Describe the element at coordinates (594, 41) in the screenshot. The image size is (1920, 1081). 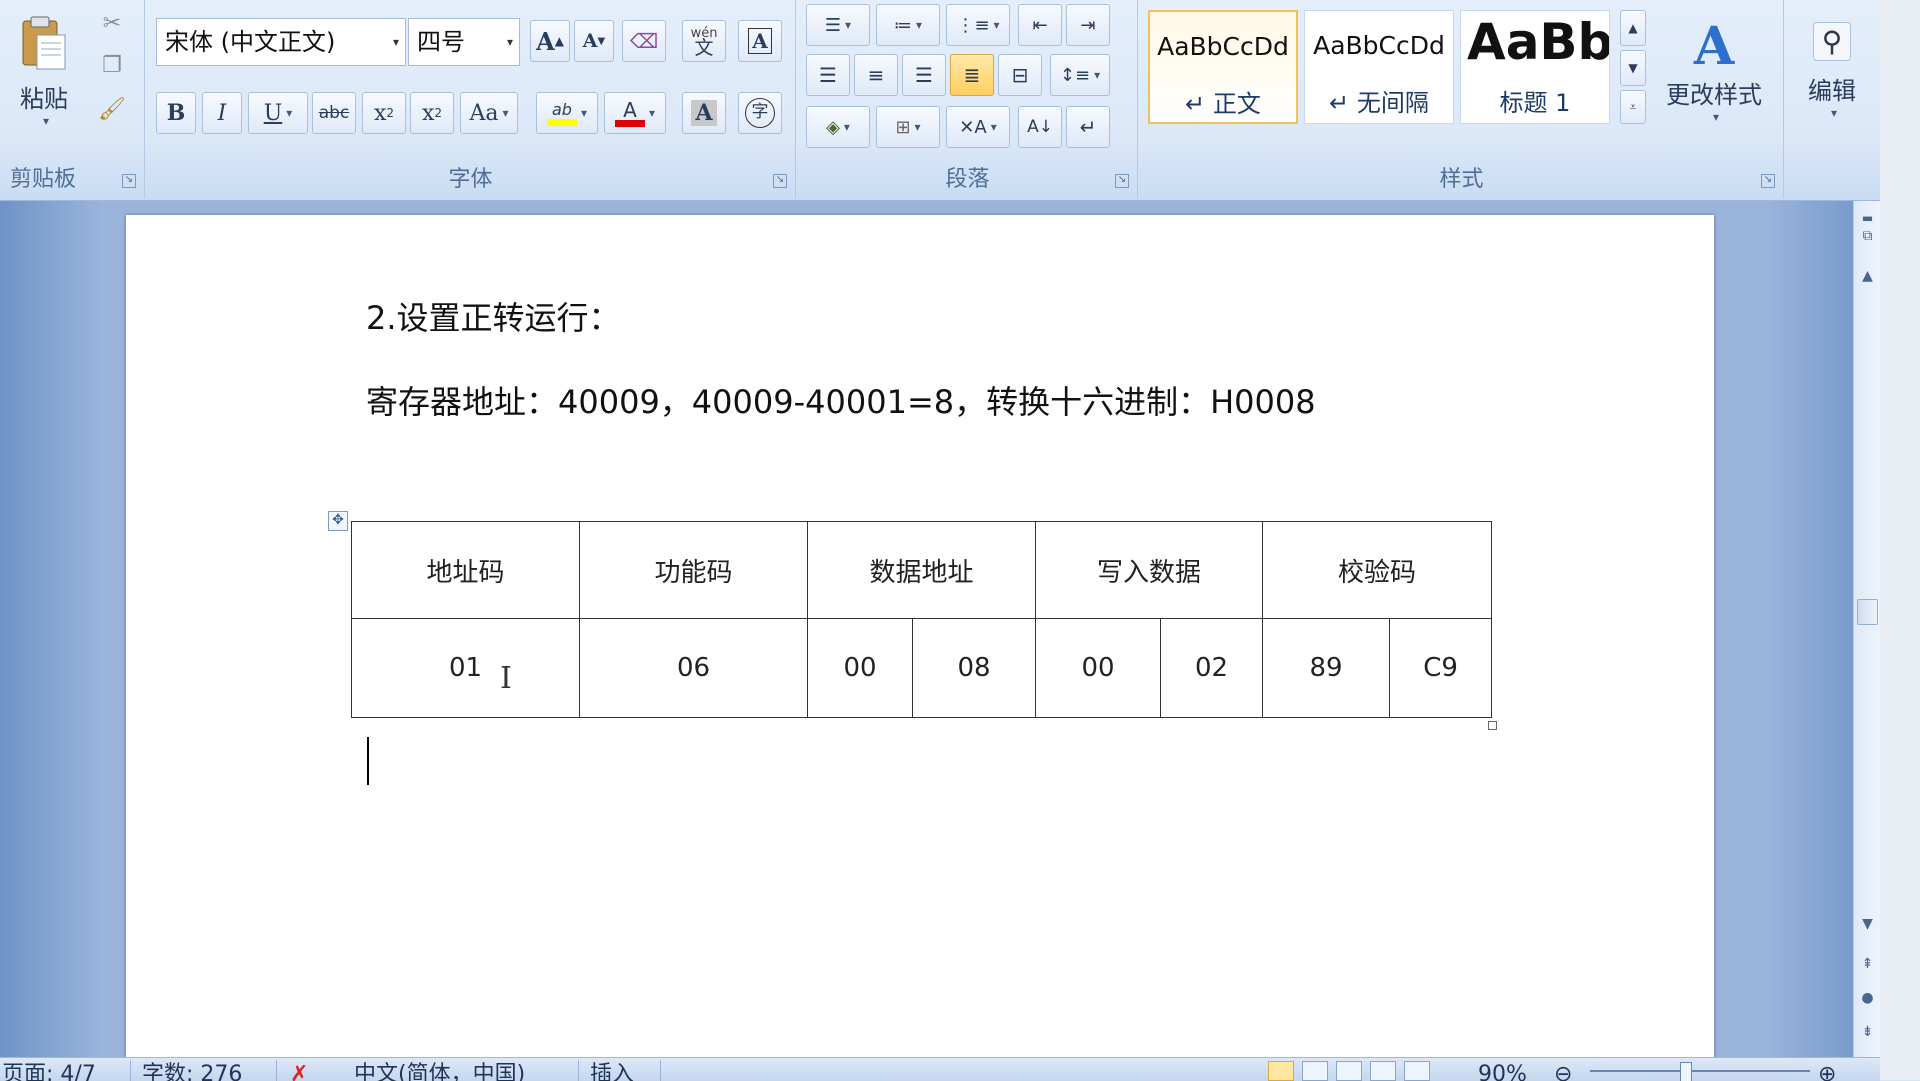
I see `shrink-font-button: A ▼` at that location.